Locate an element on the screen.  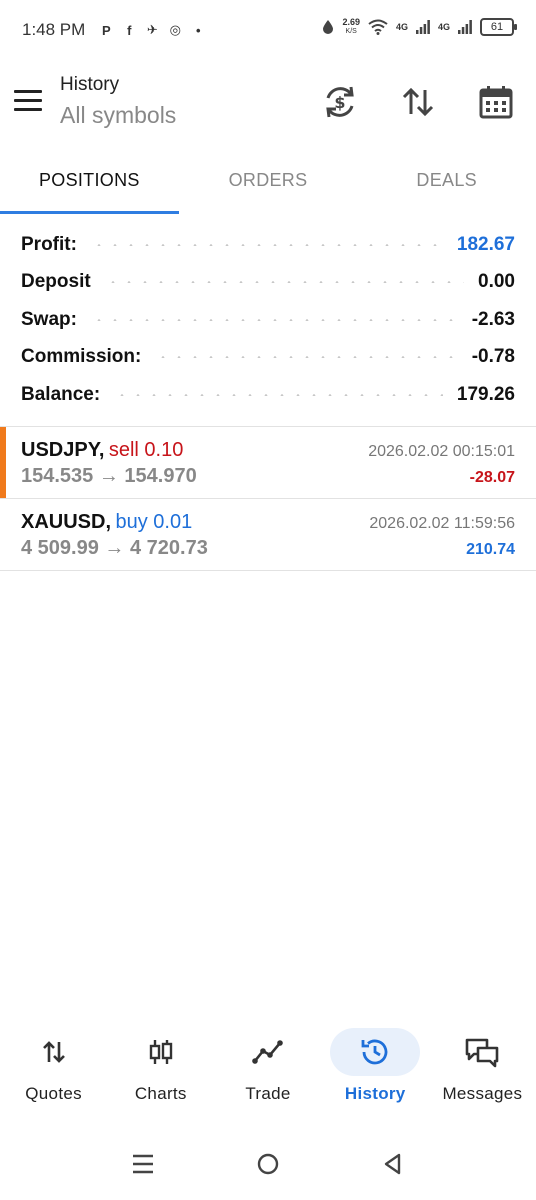
deal-type: sell 0.10 is located at coordinates (146, 450).